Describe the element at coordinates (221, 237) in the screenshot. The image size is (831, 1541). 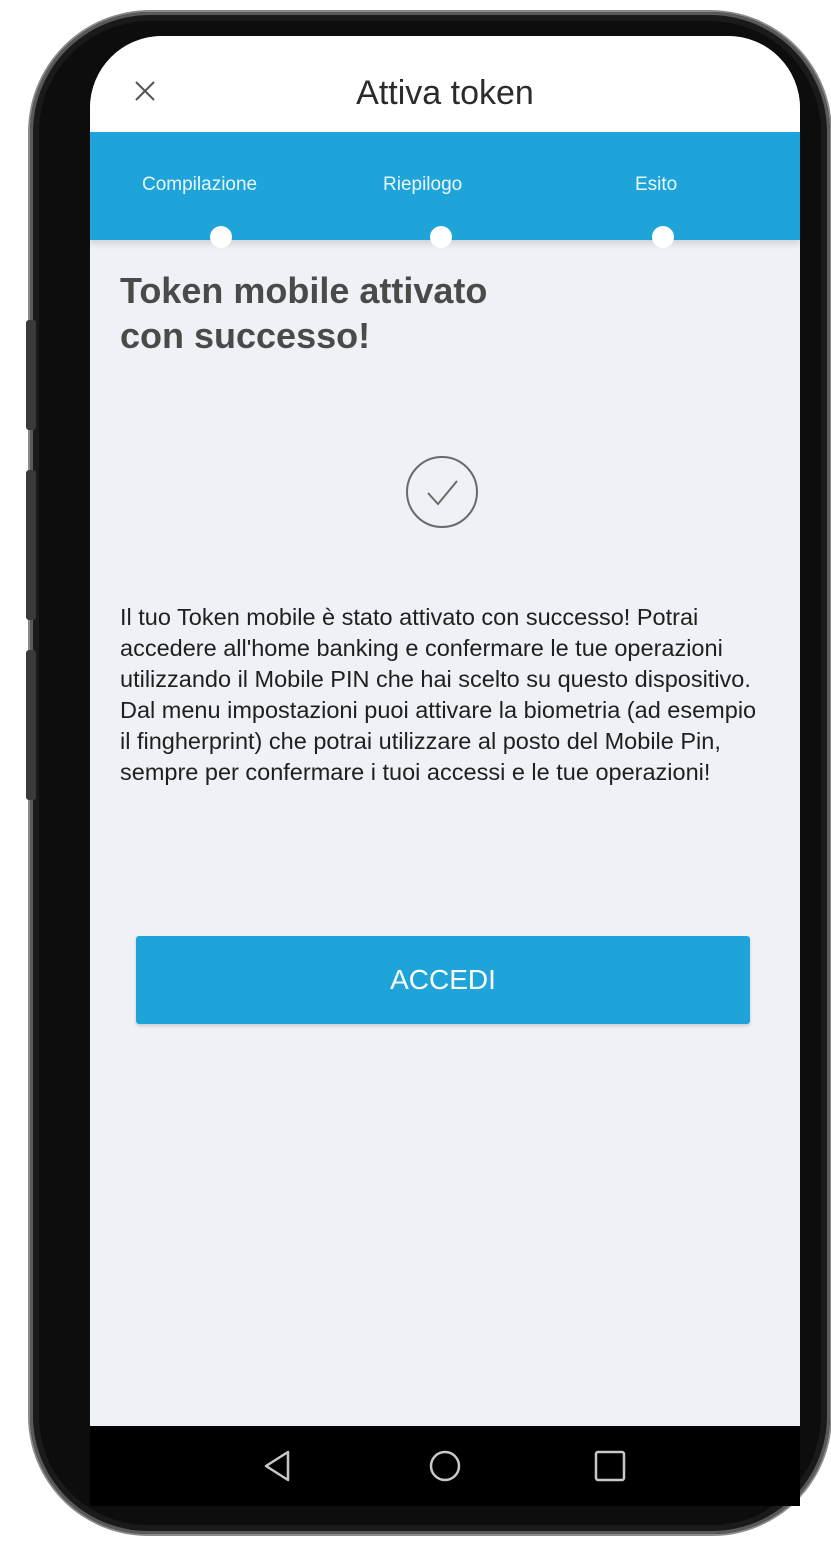
I see `step-dot-compilazione` at that location.